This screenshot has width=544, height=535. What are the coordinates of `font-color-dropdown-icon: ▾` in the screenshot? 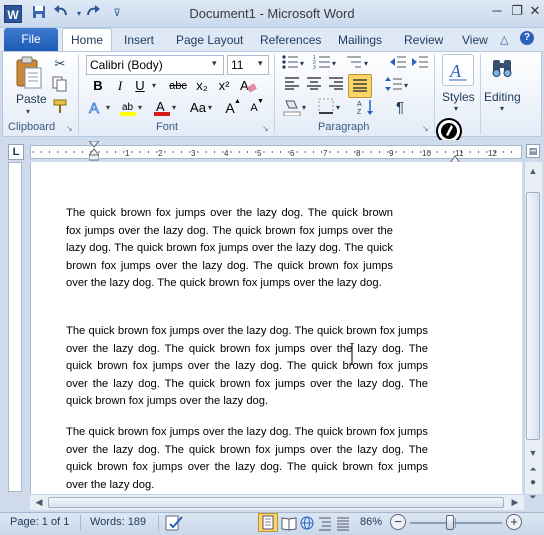 It's located at (174, 107).